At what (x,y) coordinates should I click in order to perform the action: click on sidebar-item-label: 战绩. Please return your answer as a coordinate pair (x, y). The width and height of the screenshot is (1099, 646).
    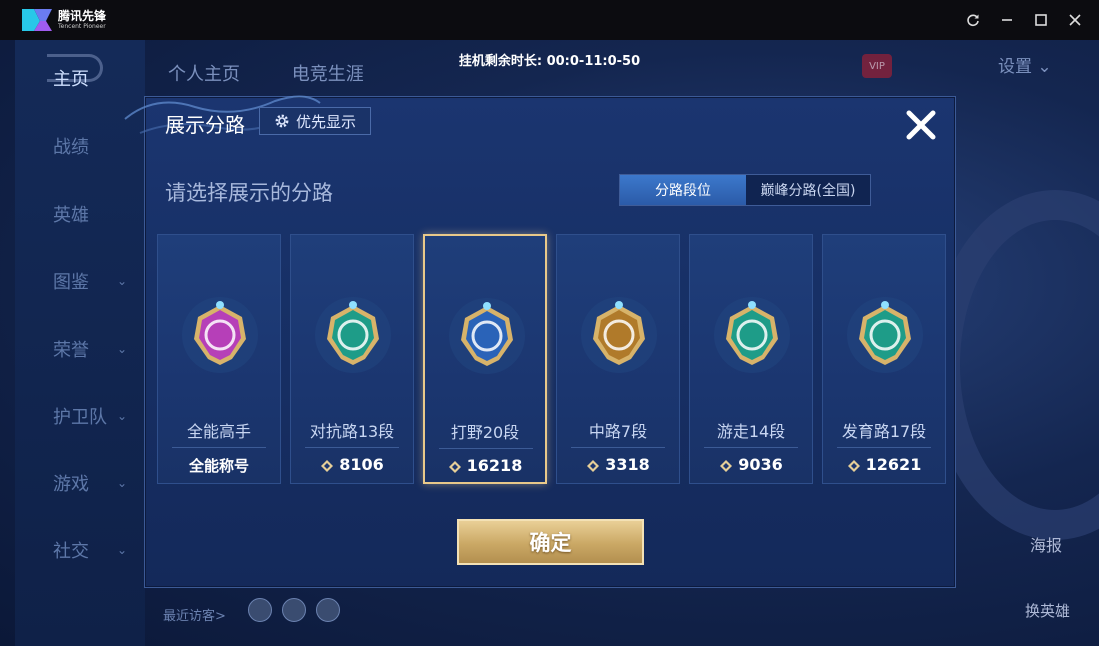
    Looking at the image, I should click on (71, 147).